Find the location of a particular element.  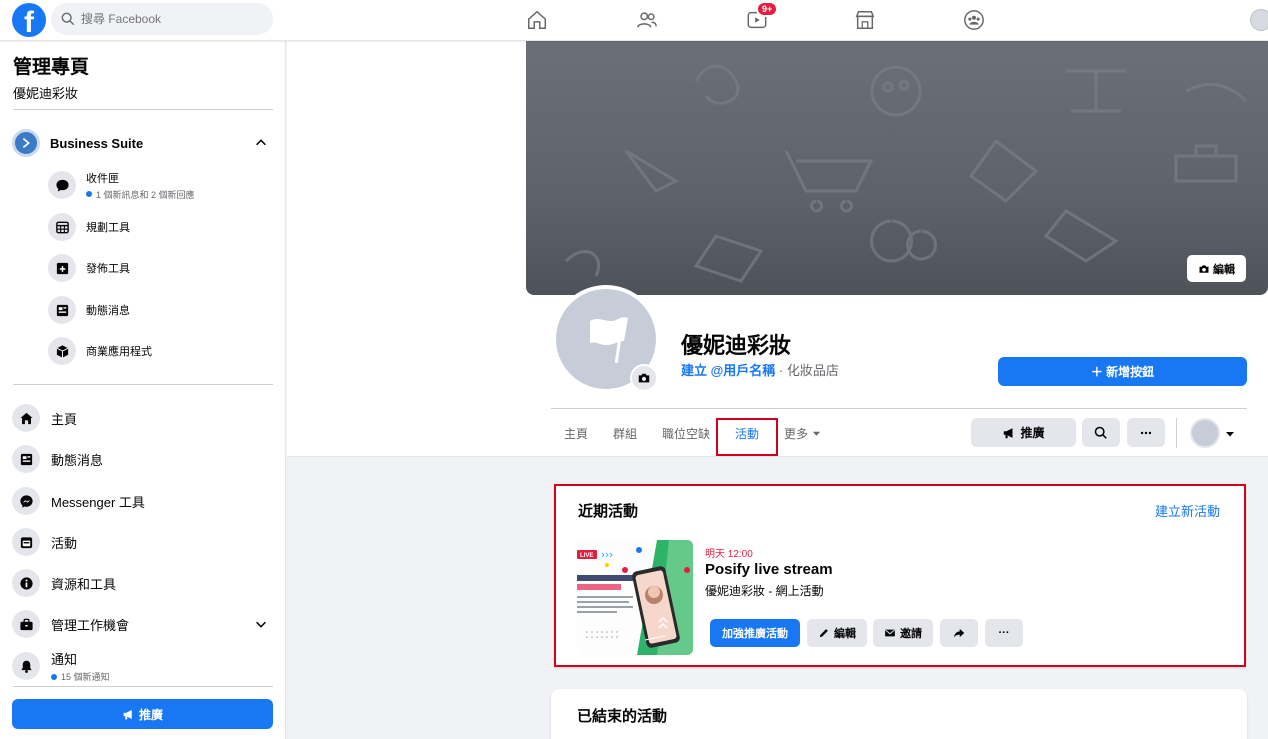

search-icon is located at coordinates (1100, 432).